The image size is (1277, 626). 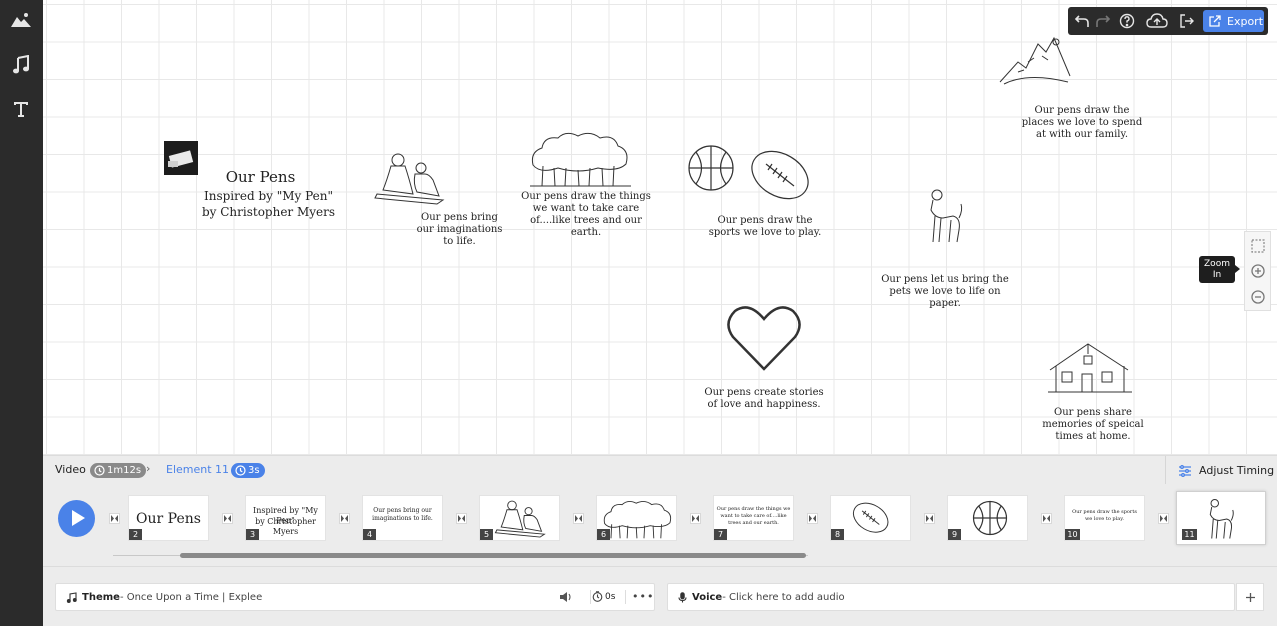 What do you see at coordinates (268, 212) in the screenshot?
I see `canvas-subtitle-line2: by Christopher Myers` at bounding box center [268, 212].